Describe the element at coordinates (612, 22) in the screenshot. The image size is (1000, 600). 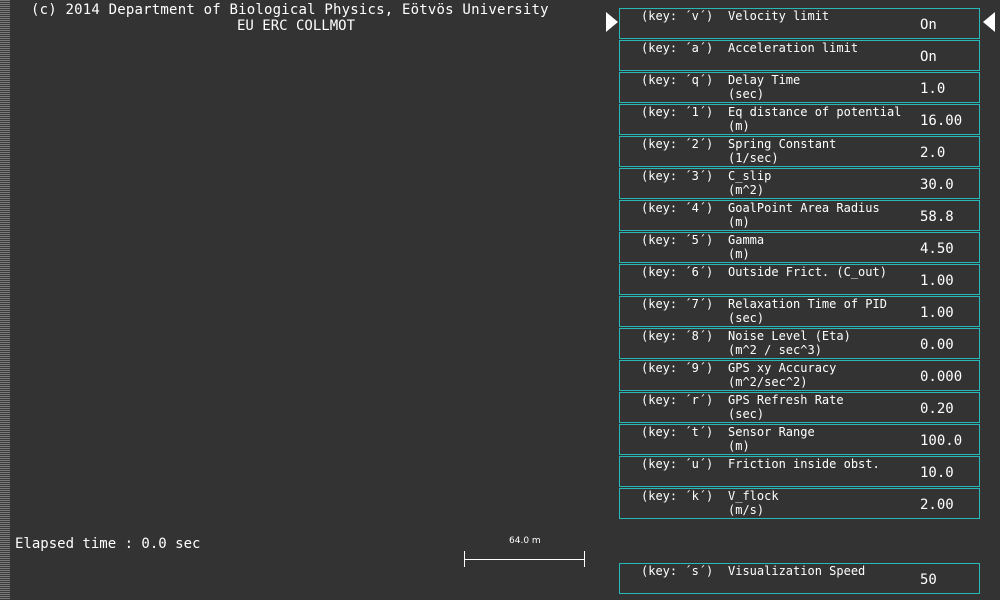
I see `previous-page-arrow-icon` at that location.